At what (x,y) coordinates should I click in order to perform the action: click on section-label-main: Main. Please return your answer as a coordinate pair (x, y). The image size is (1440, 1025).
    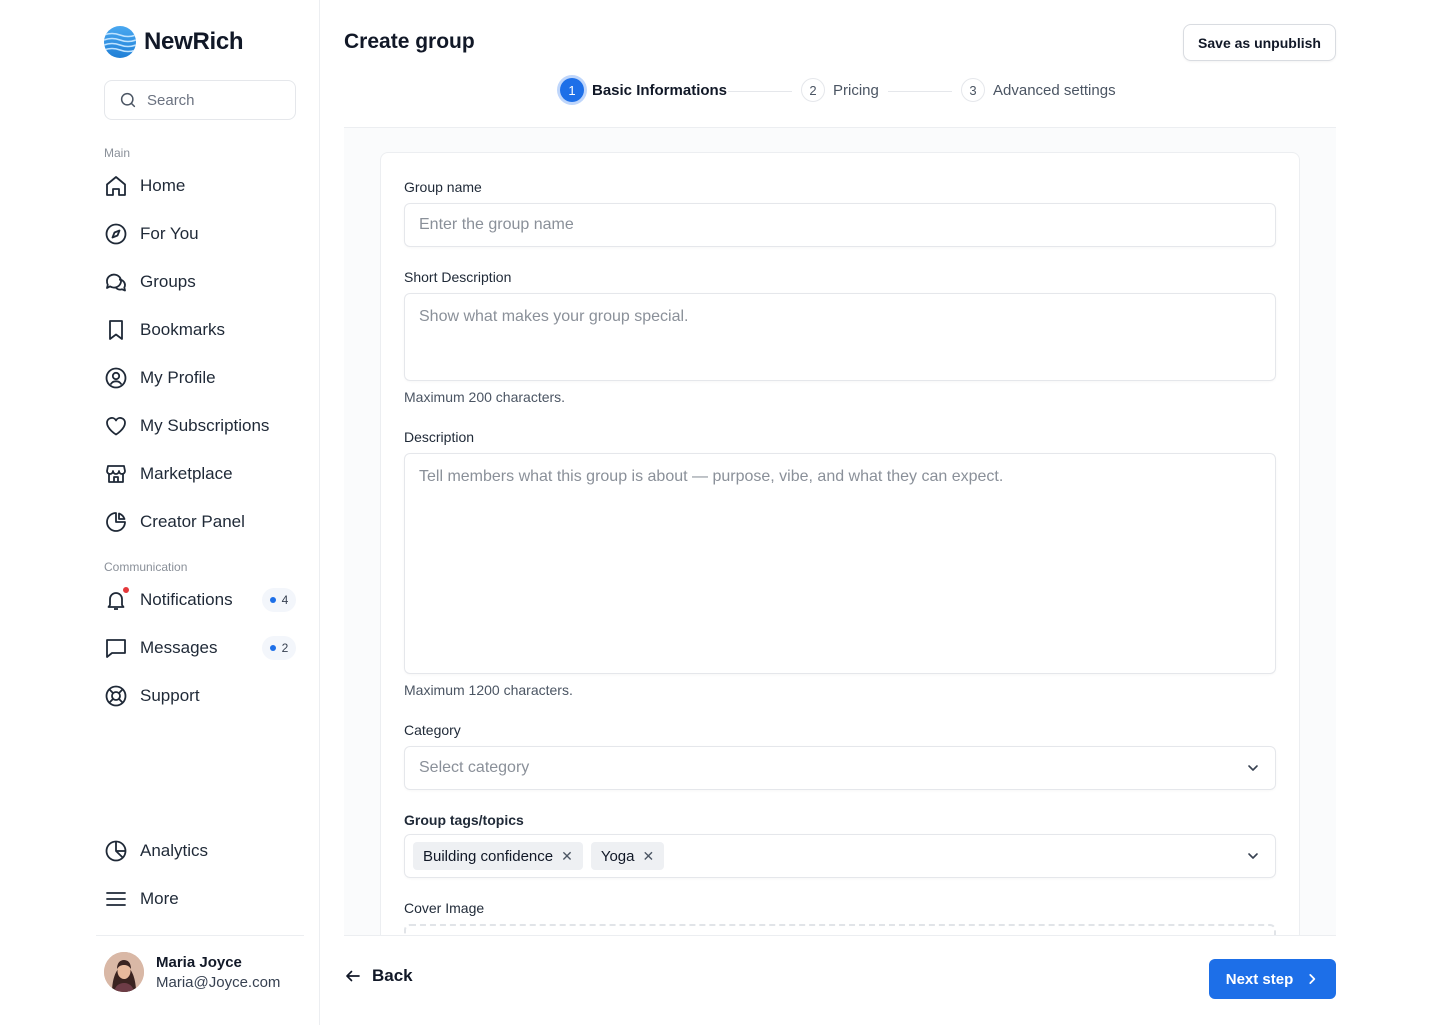
    Looking at the image, I should click on (117, 153).